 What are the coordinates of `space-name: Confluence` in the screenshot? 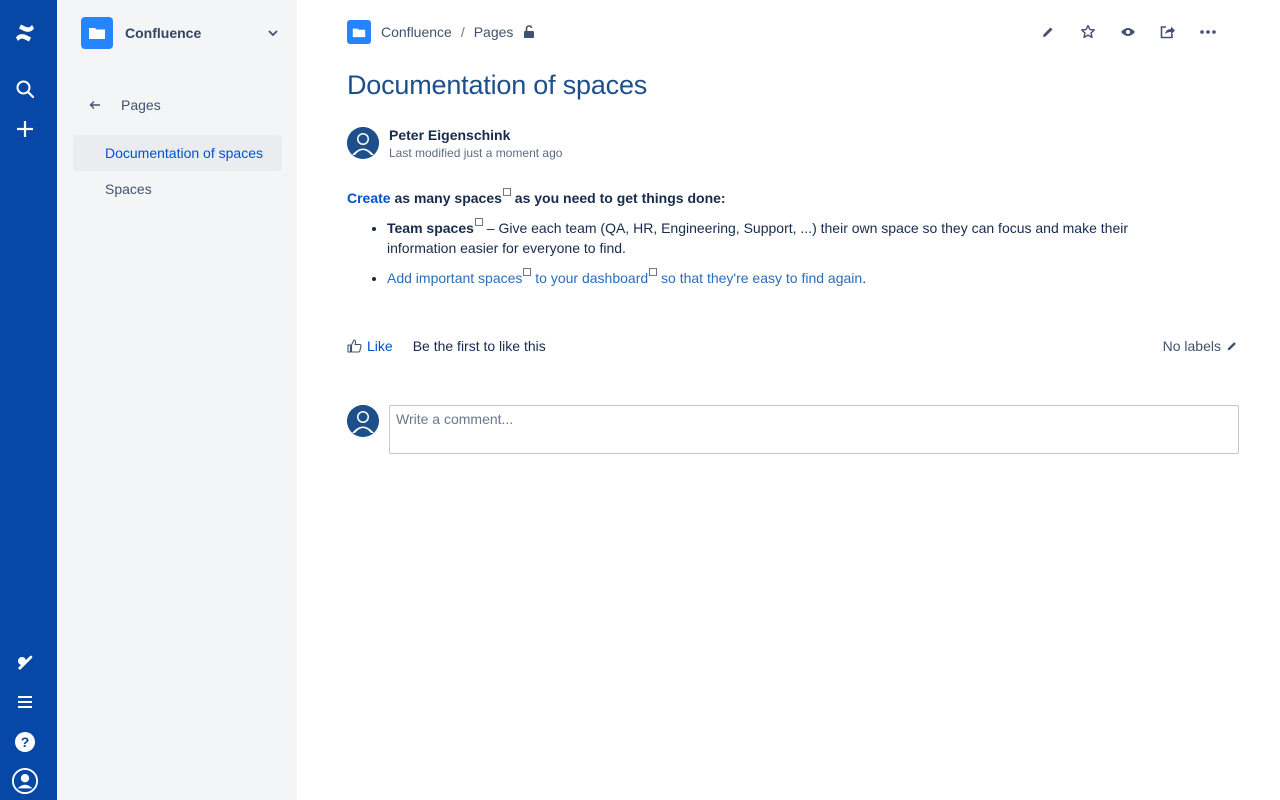 It's located at (163, 33).